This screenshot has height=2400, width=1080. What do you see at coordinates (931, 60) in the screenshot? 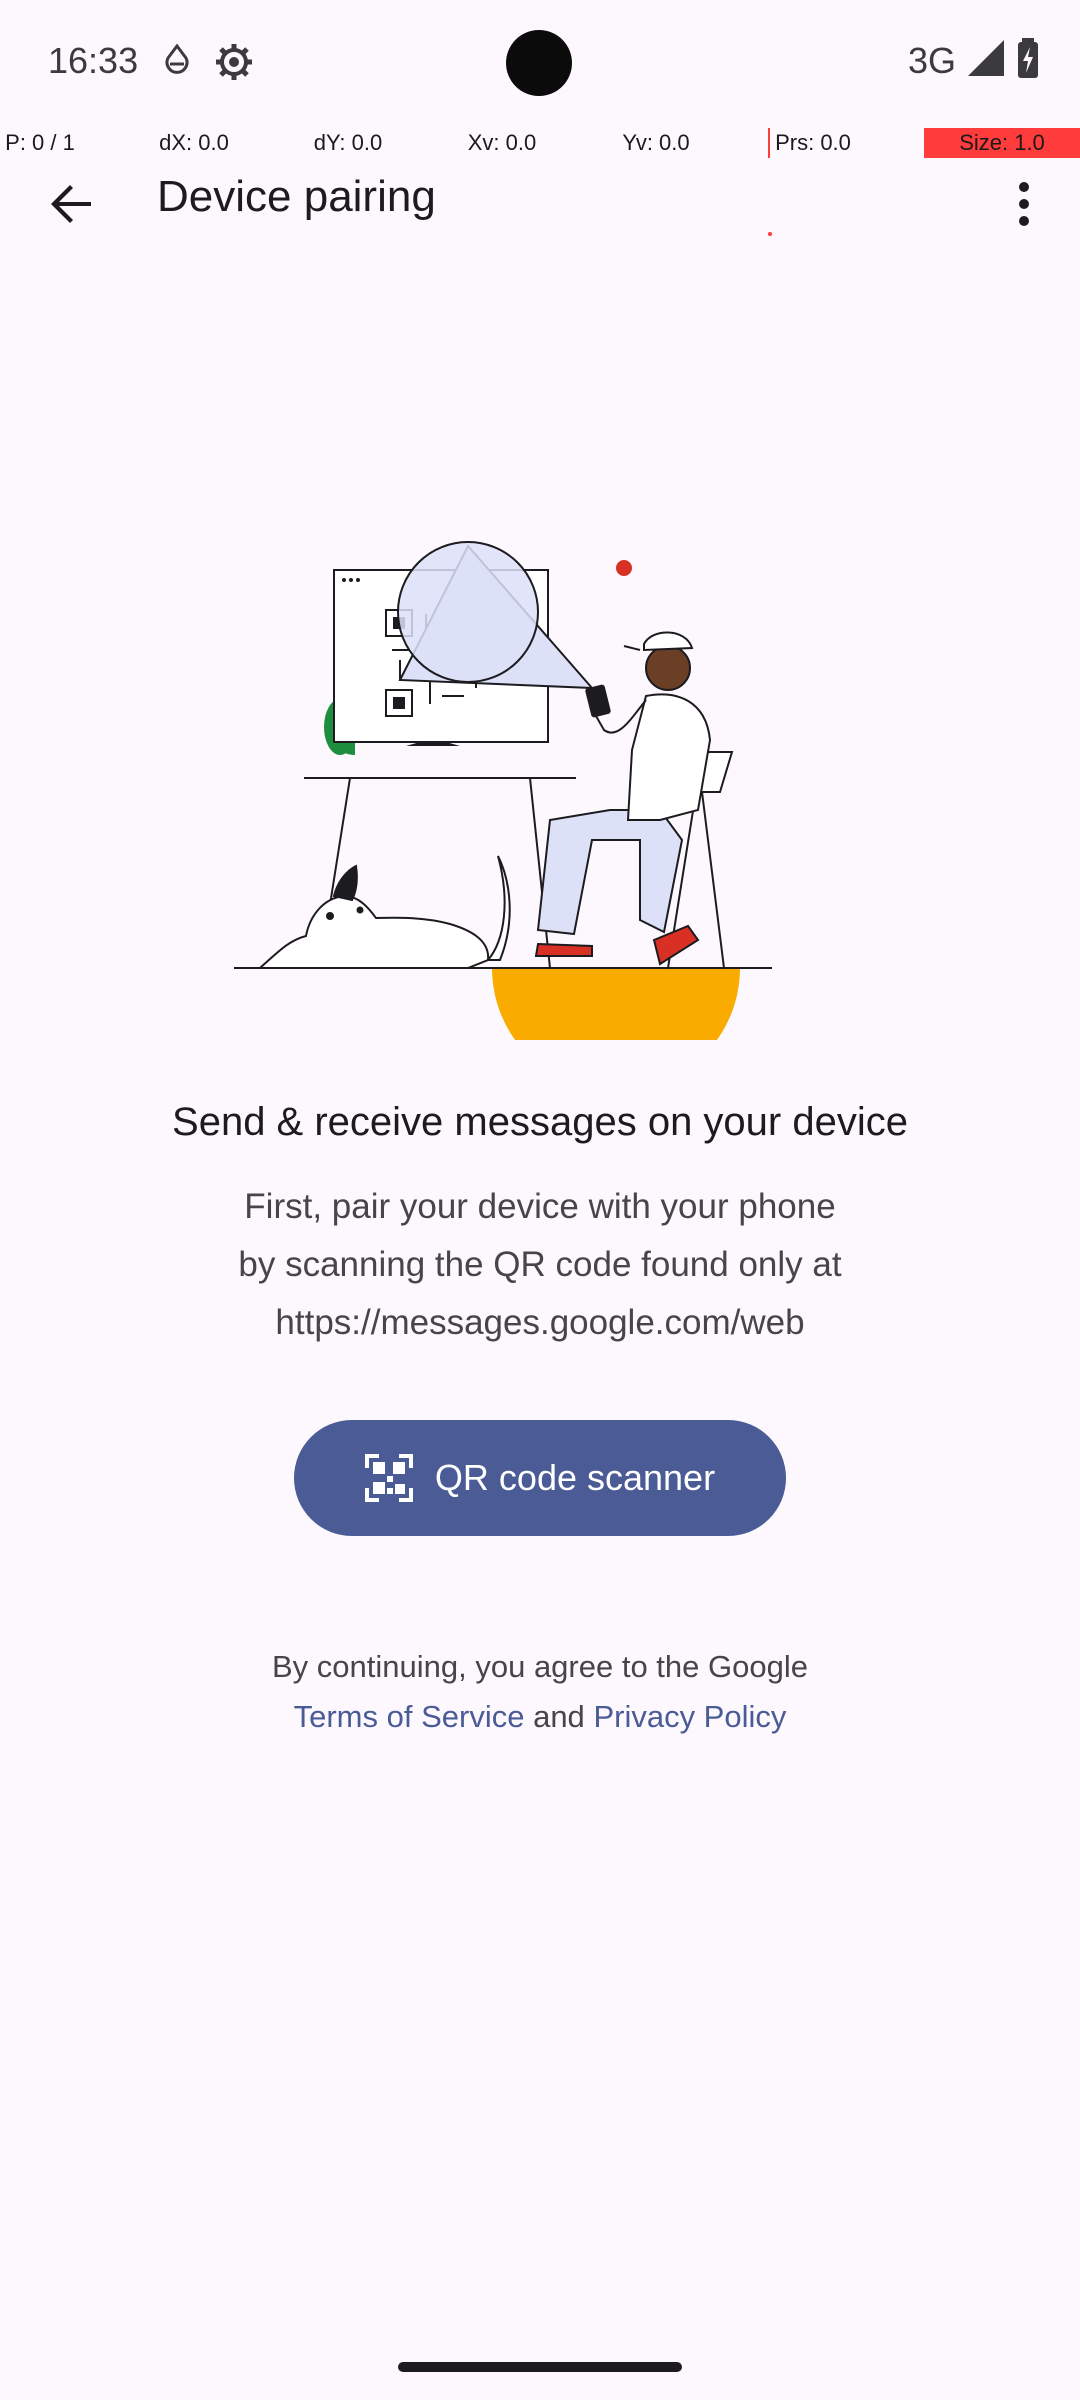
I see `network-type: 3G` at bounding box center [931, 60].